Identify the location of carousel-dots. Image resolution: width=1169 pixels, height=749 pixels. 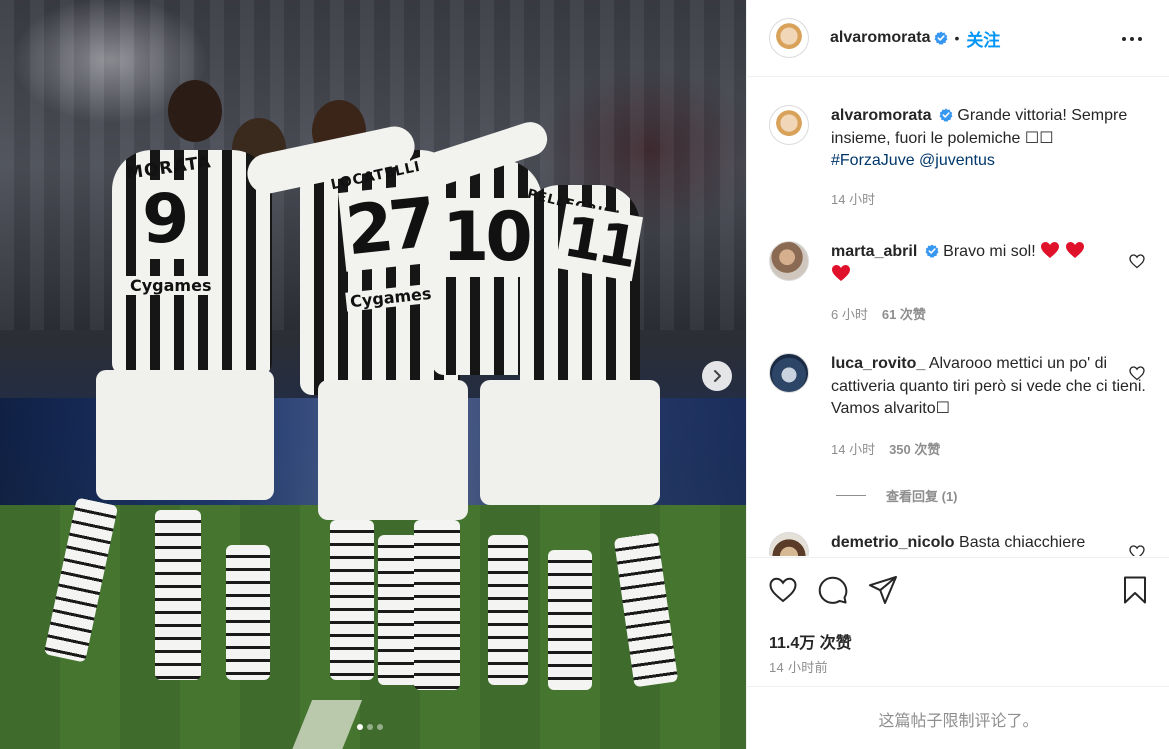
(370, 727).